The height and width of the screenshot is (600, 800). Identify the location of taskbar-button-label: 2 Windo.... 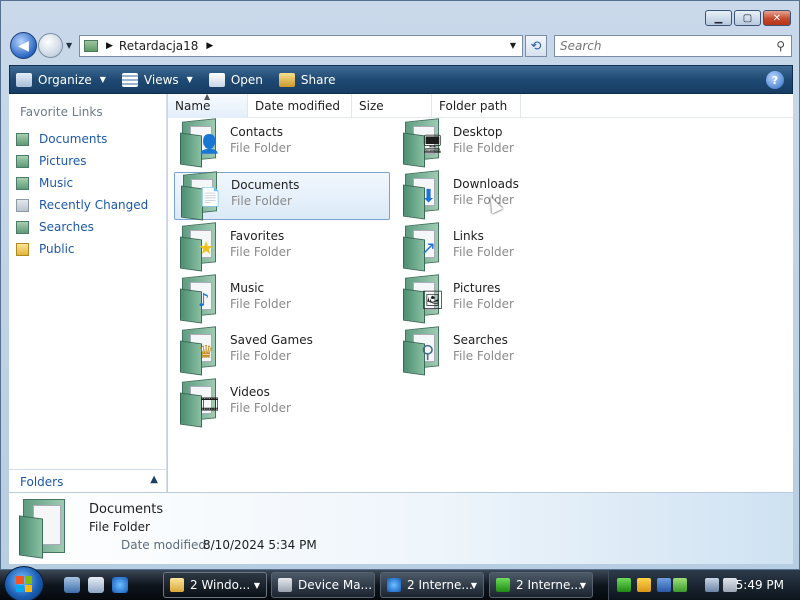
(220, 585).